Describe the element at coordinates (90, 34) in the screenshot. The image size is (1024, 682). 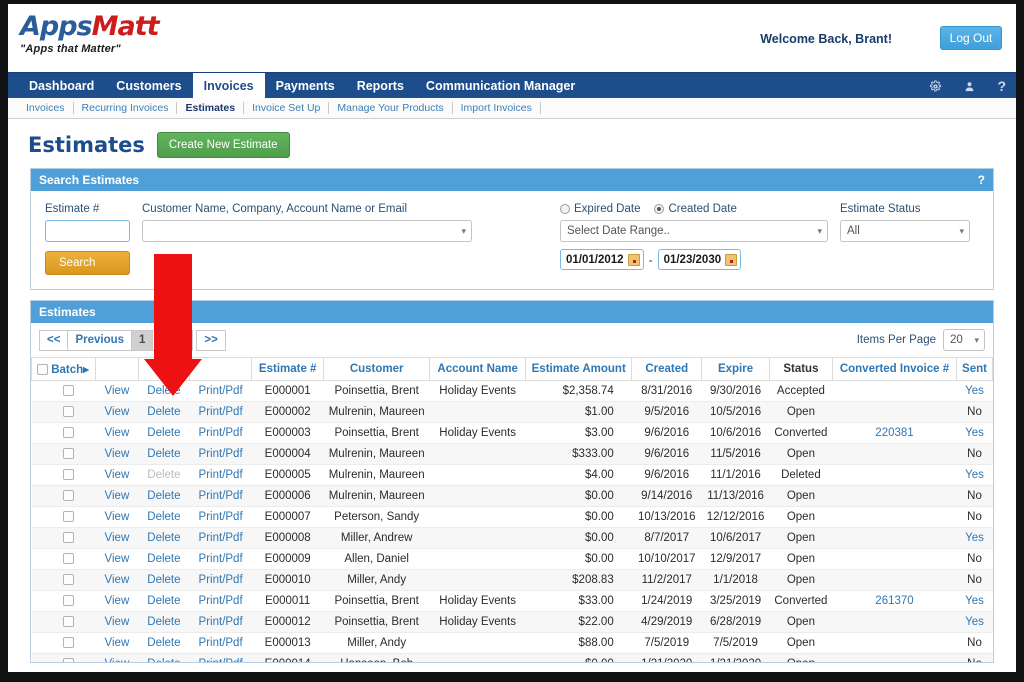
I see `logo: AppsMatt "Apps that Matter"` at that location.